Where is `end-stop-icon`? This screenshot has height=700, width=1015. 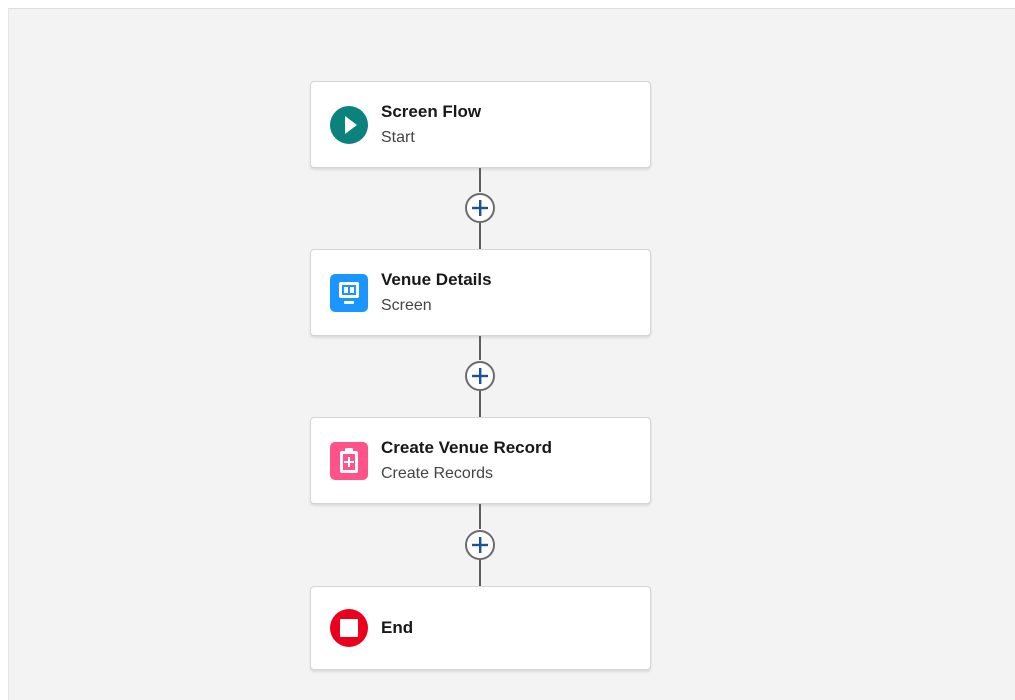
end-stop-icon is located at coordinates (349, 628).